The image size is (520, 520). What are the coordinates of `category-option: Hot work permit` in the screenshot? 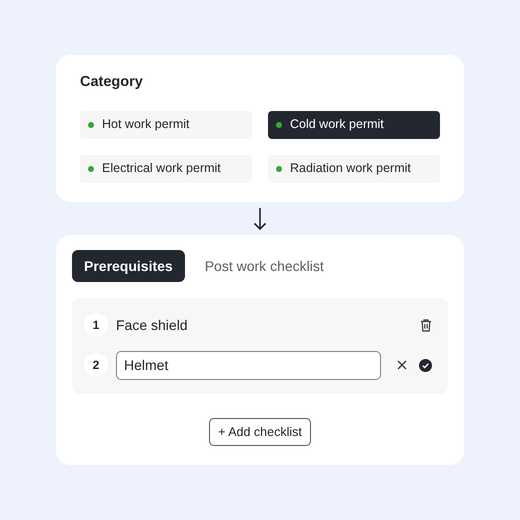 It's located at (166, 124).